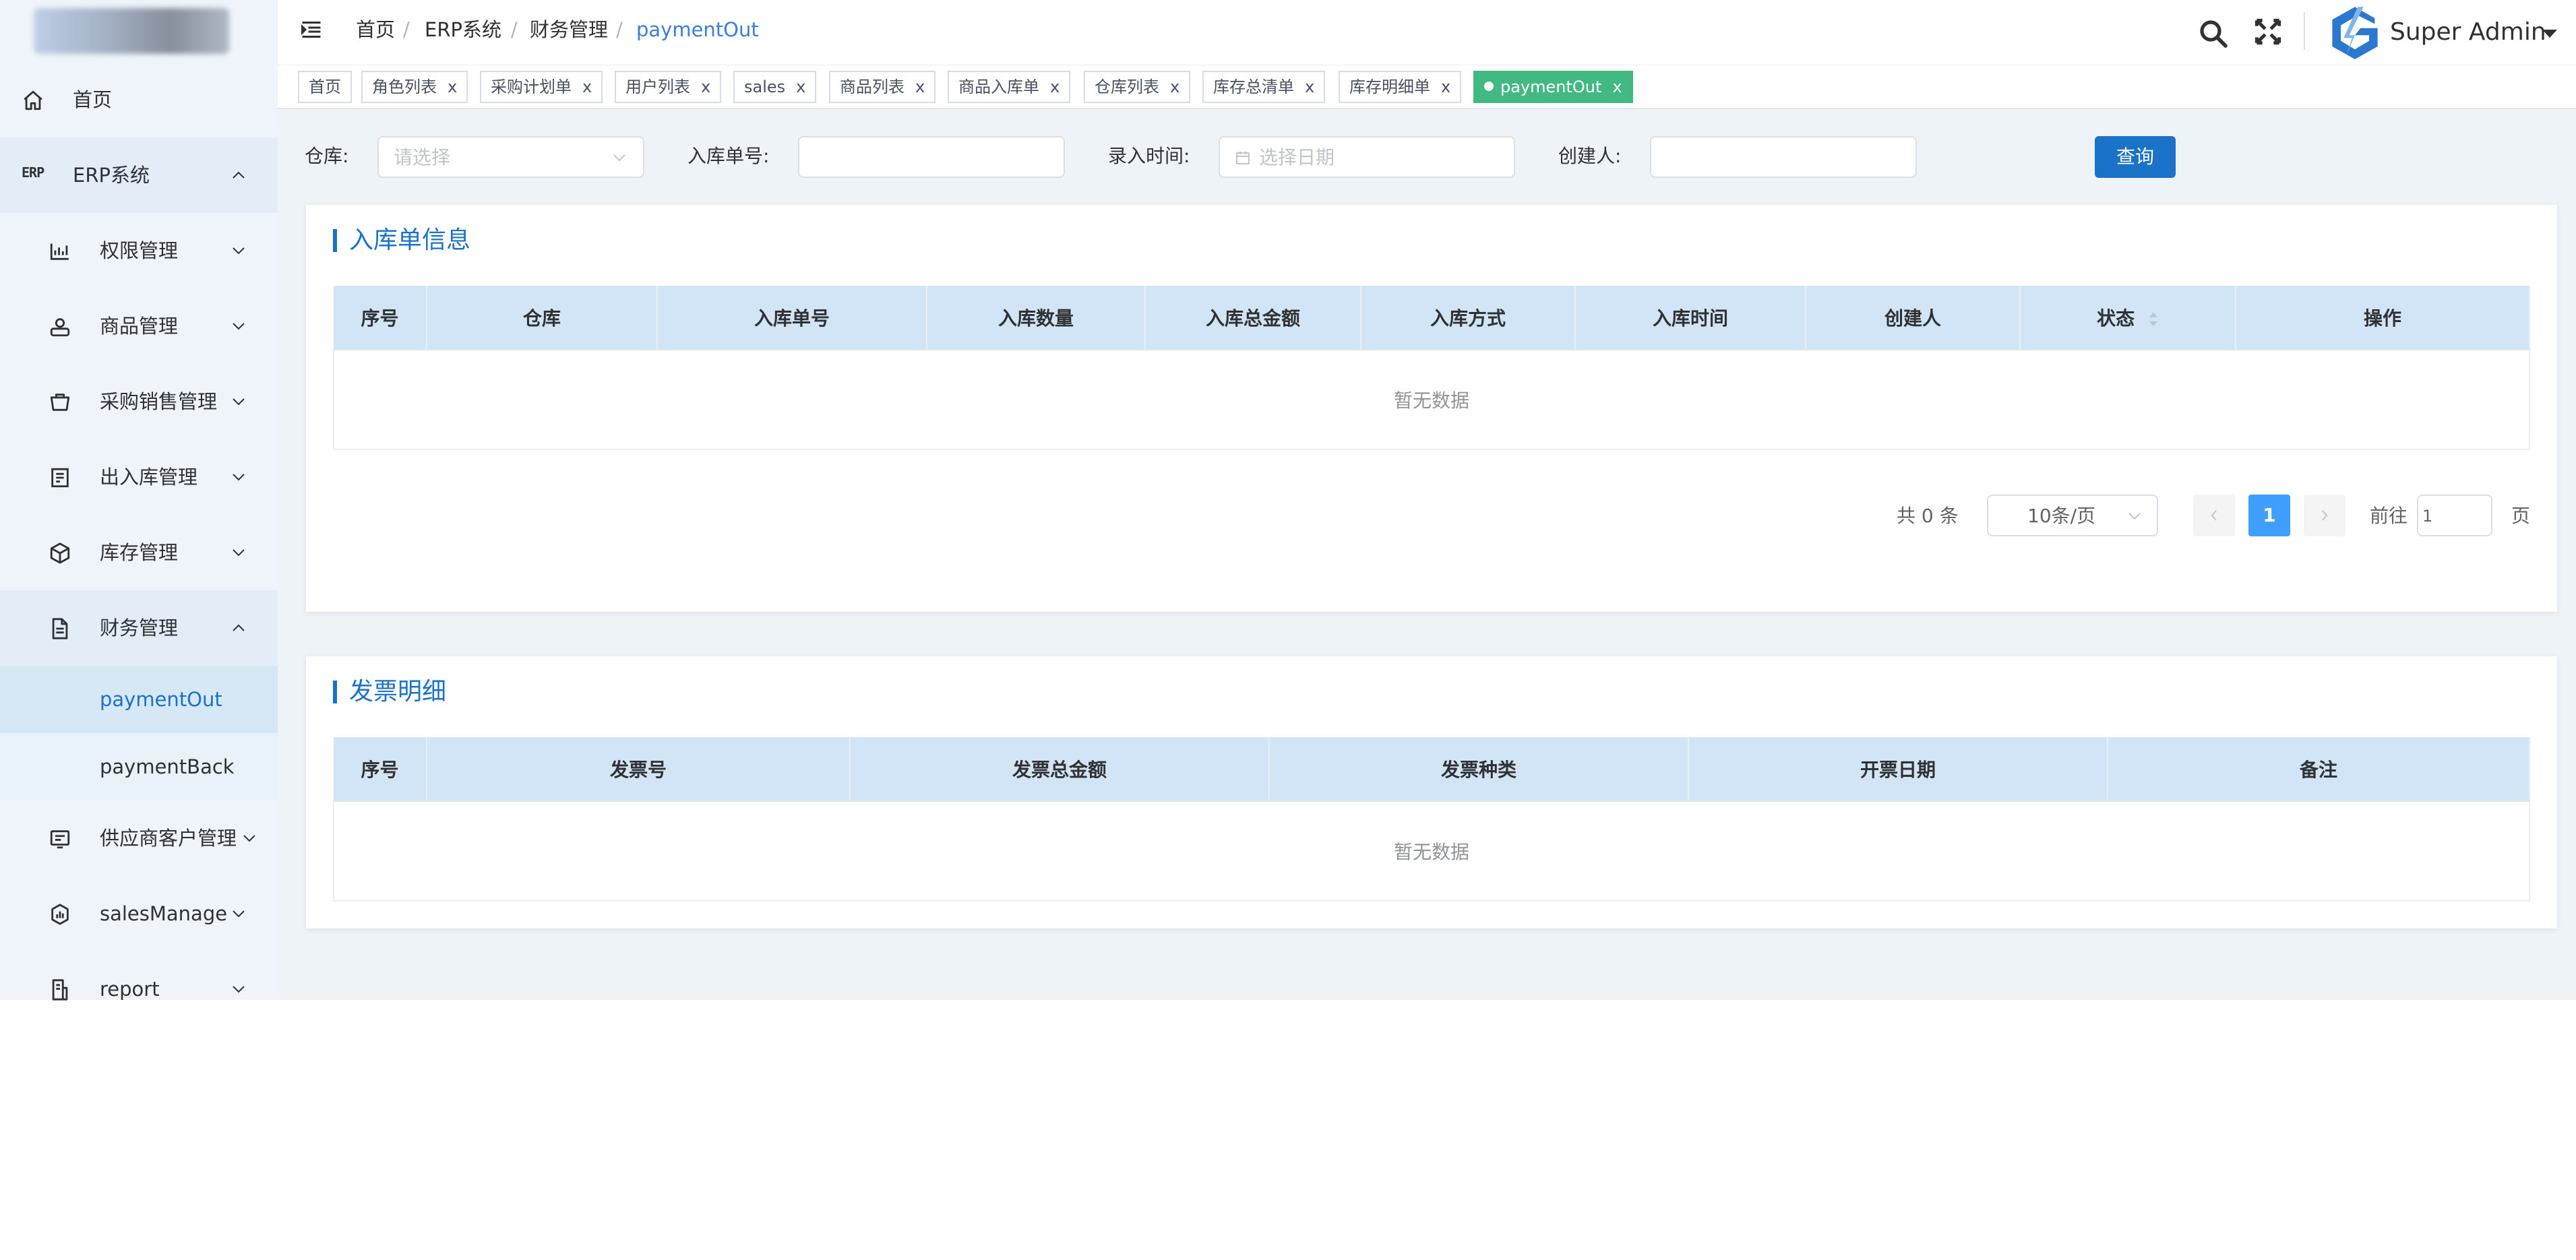  I want to click on warehouse-placeholder: 请选择, so click(422, 157).